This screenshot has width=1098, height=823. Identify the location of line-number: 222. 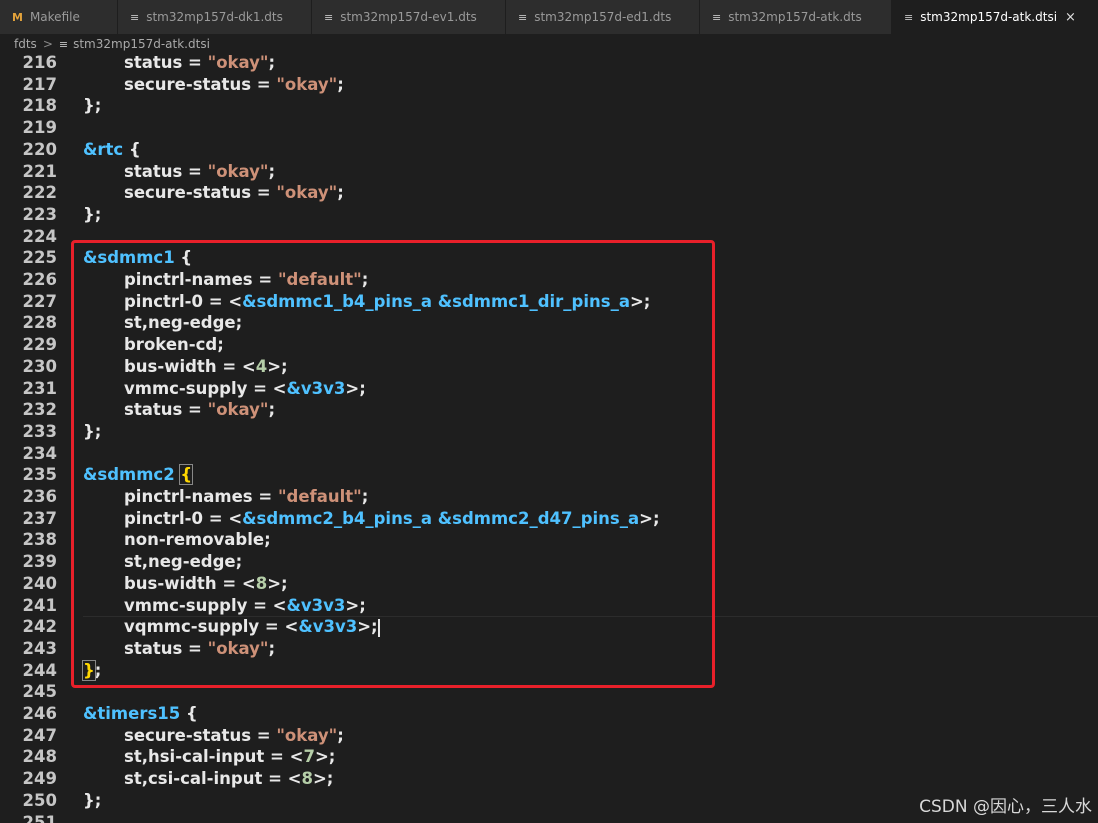
(39, 193).